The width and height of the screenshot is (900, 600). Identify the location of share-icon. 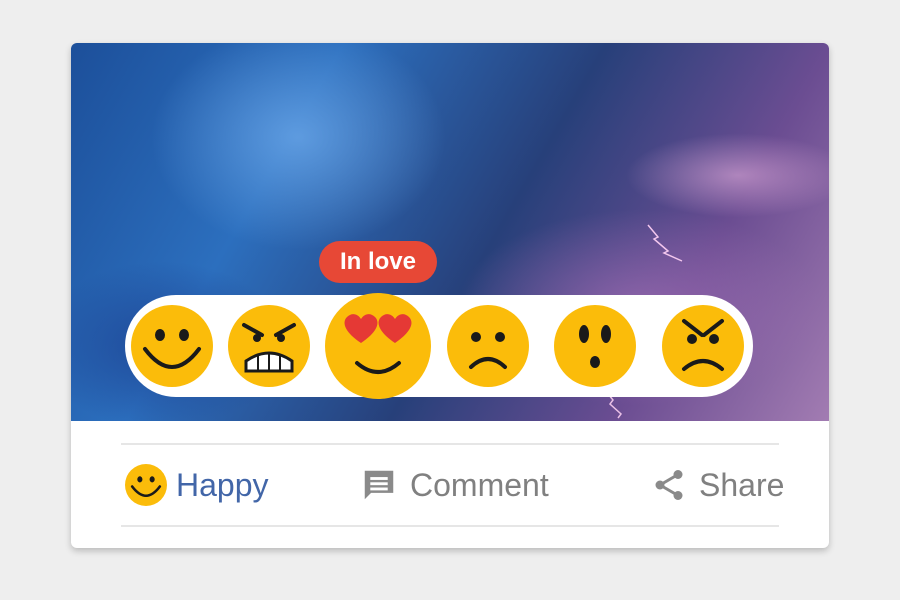
(669, 485).